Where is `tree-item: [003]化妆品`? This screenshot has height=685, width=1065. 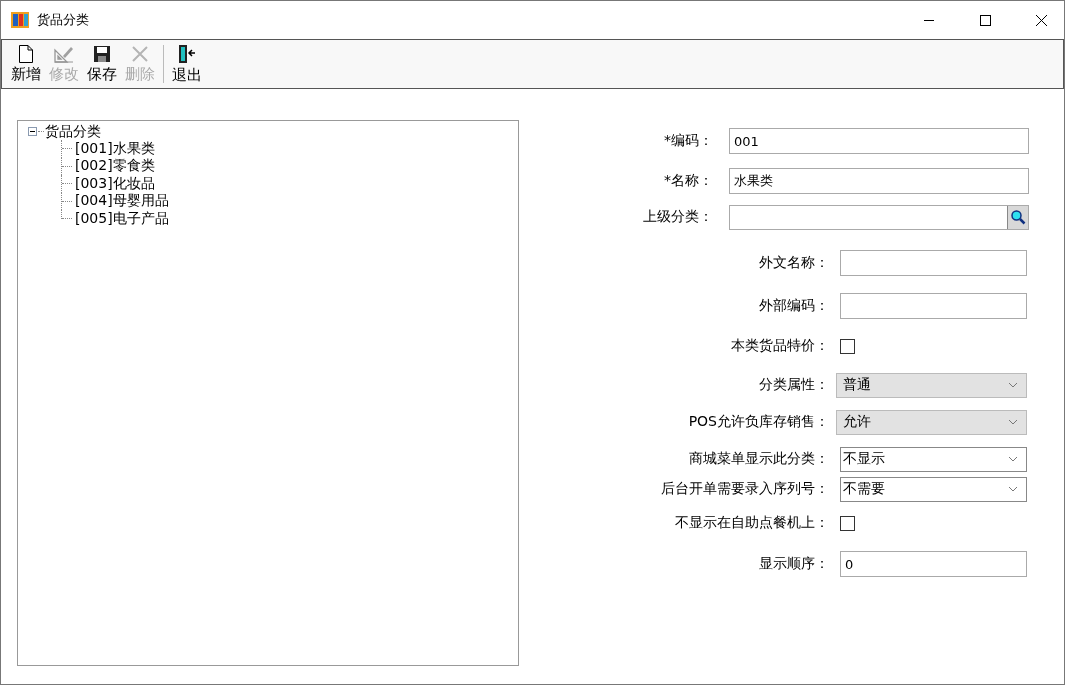 tree-item: [003]化妆品 is located at coordinates (115, 183).